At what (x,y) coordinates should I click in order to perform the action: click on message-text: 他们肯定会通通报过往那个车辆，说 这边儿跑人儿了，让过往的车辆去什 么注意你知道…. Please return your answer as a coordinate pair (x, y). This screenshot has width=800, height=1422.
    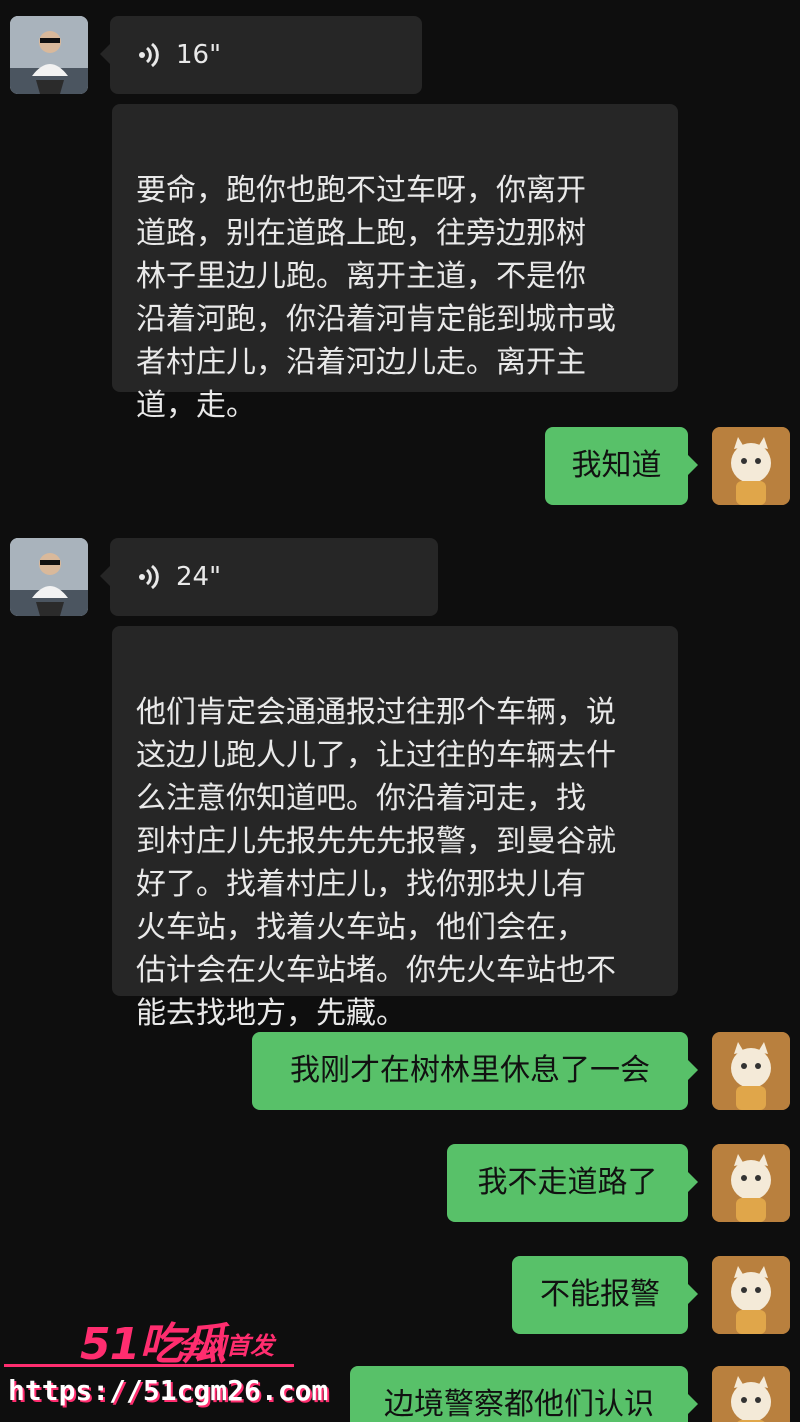
    Looking at the image, I should click on (376, 863).